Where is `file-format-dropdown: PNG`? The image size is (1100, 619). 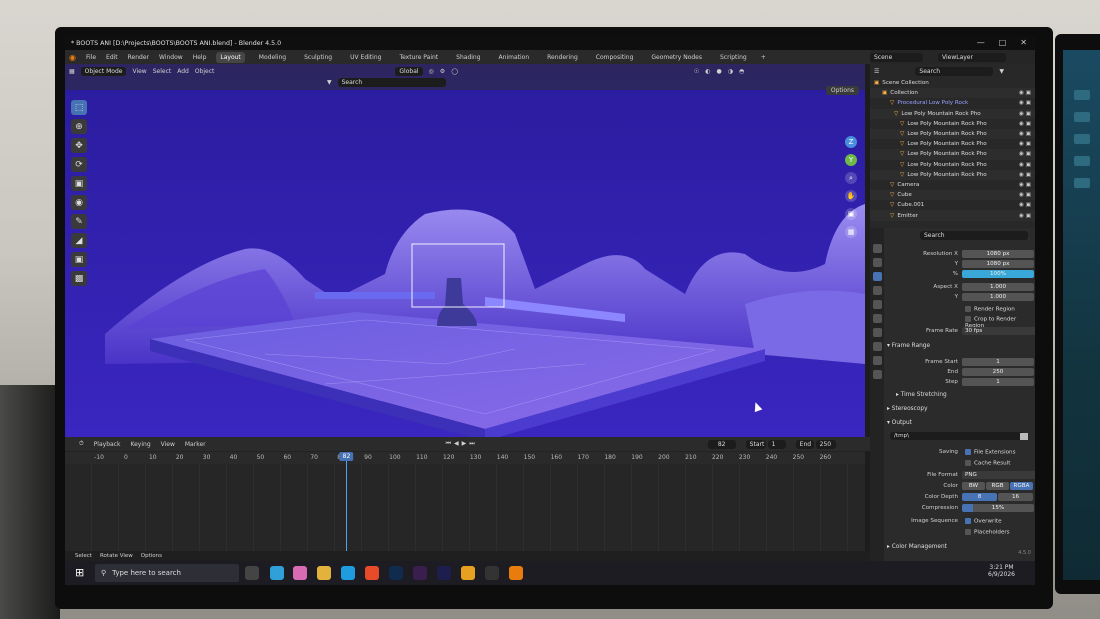
file-format-dropdown: PNG is located at coordinates (998, 475).